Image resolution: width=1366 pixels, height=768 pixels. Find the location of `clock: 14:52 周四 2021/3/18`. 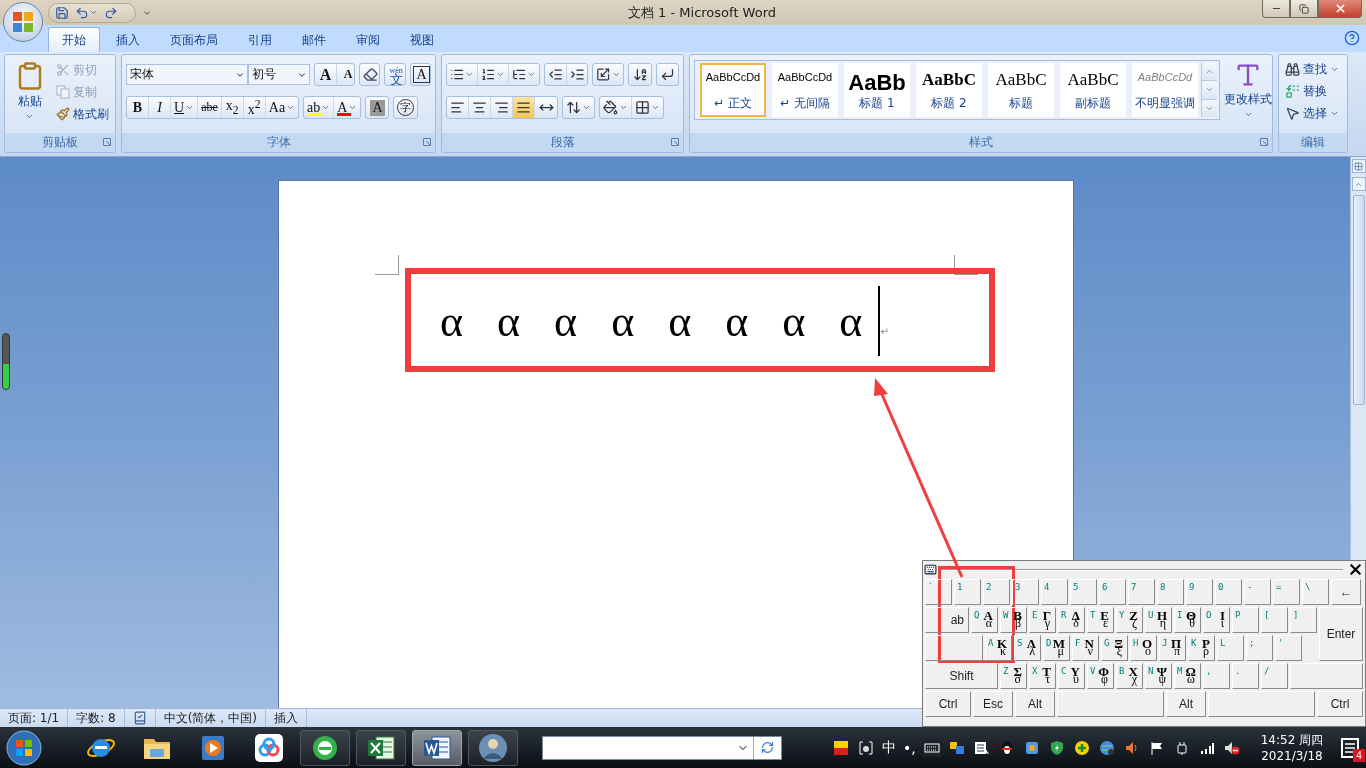

clock: 14:52 周四 2021/3/18 is located at coordinates (1292, 747).